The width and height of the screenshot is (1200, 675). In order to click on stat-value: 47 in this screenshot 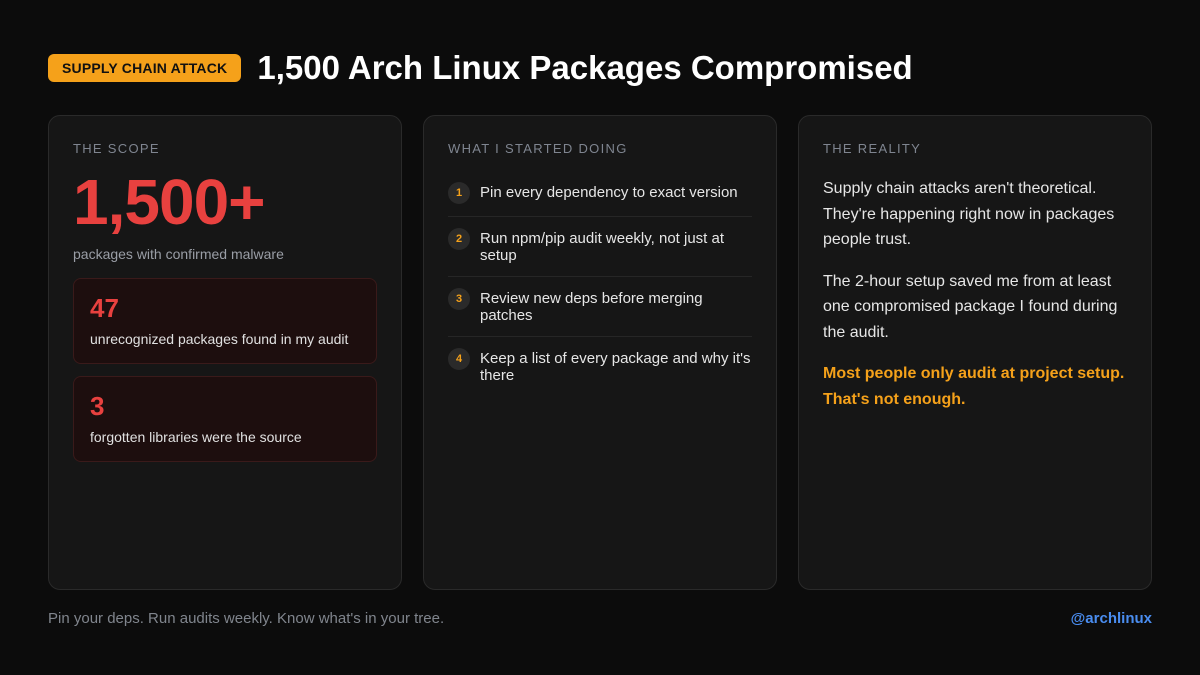, I will do `click(104, 308)`.